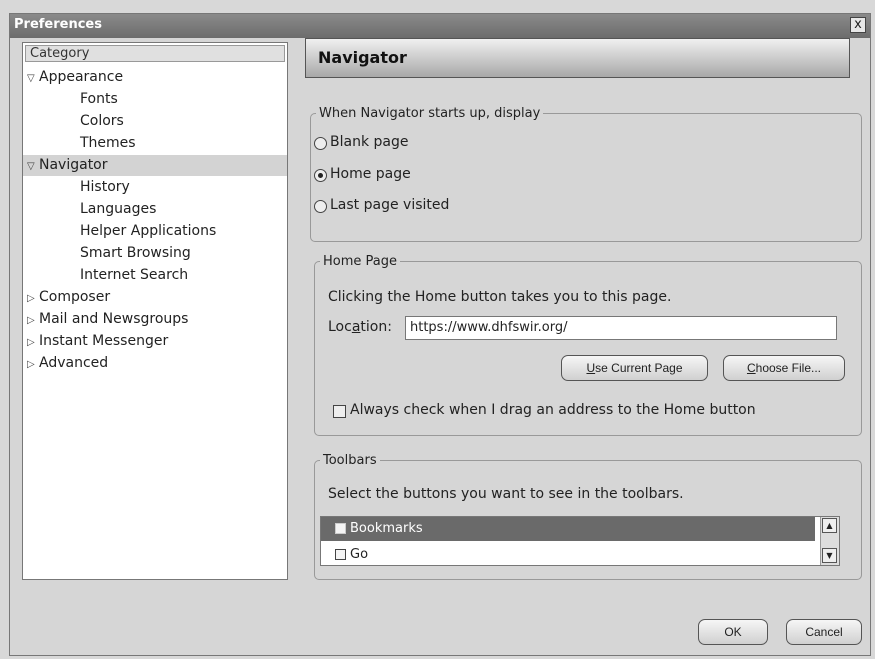 This screenshot has width=875, height=659. I want to click on title-bar: Preferences x, so click(440, 26).